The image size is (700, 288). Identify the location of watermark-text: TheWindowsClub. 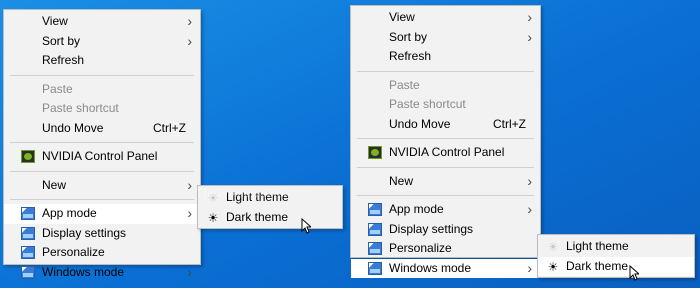
(243, 193).